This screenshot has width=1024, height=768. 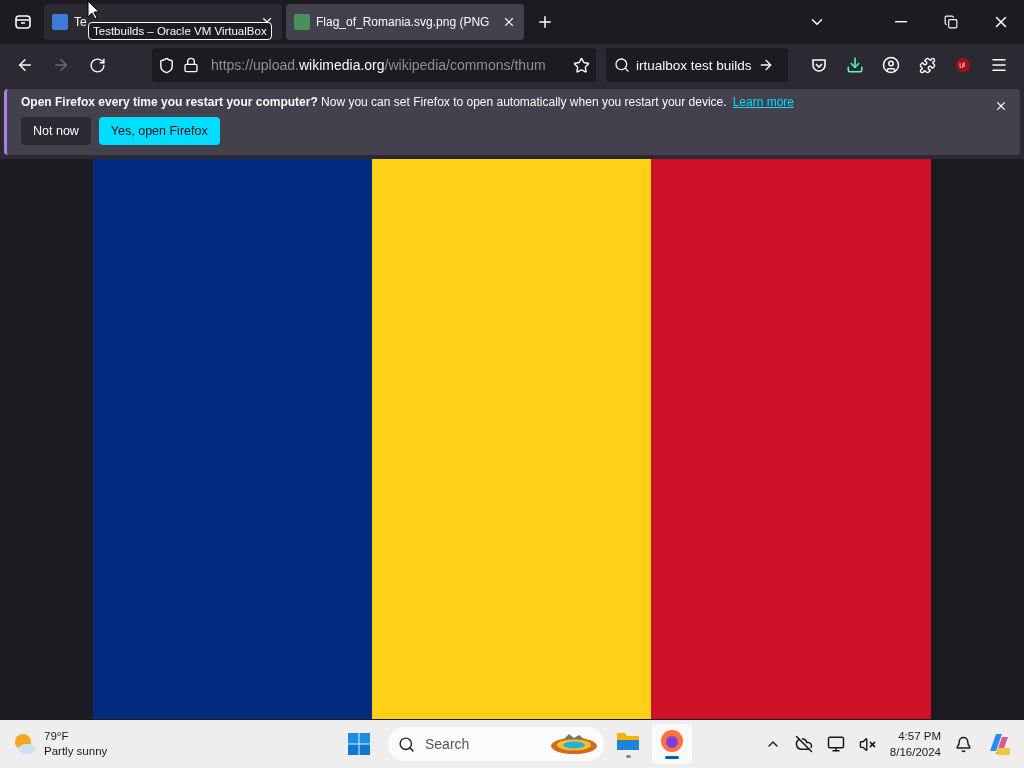 I want to click on url-text: https://upload.wikimedia.org/wikipedia/commons/thum, so click(x=378, y=65).